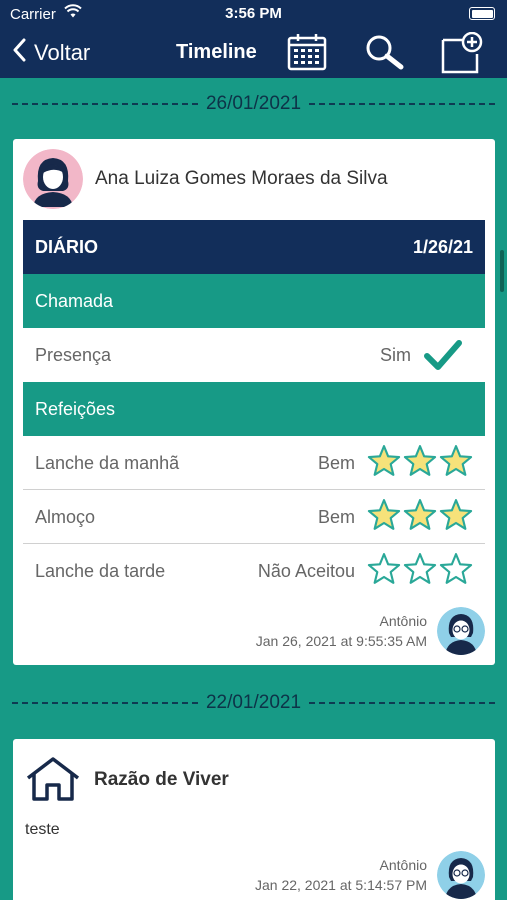 This screenshot has height=900, width=507. I want to click on post-body: teste, so click(42, 829).